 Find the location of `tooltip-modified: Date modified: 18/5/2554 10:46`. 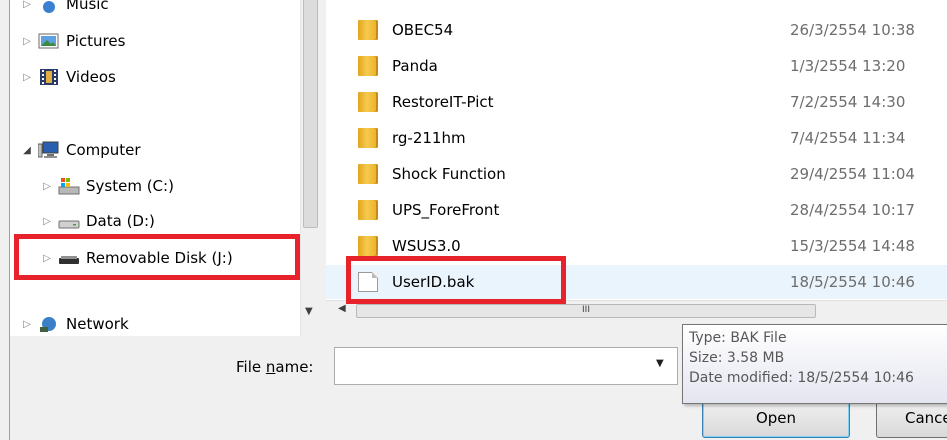

tooltip-modified: Date modified: 18/5/2554 10:46 is located at coordinates (801, 378).